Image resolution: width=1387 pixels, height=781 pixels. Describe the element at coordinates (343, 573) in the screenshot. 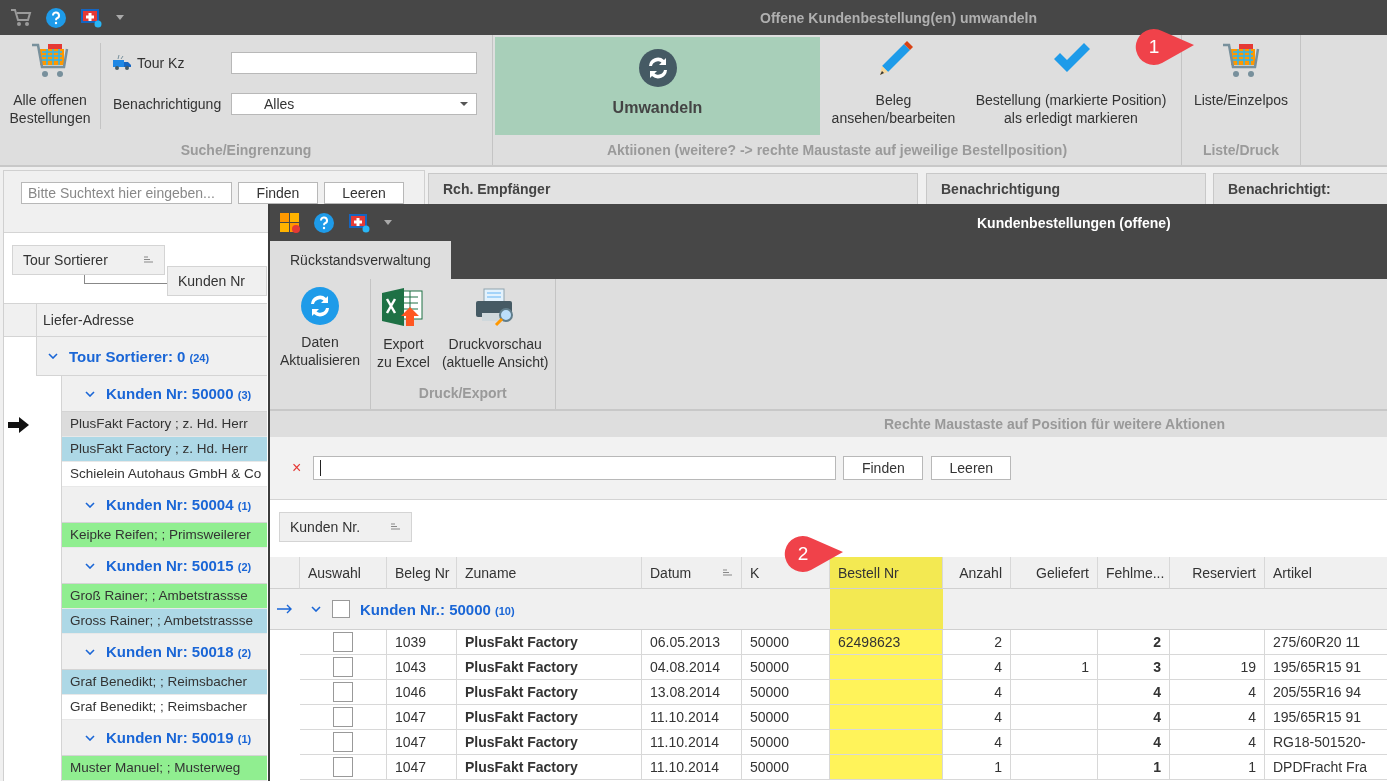

I see `column-header: Auswahl` at that location.